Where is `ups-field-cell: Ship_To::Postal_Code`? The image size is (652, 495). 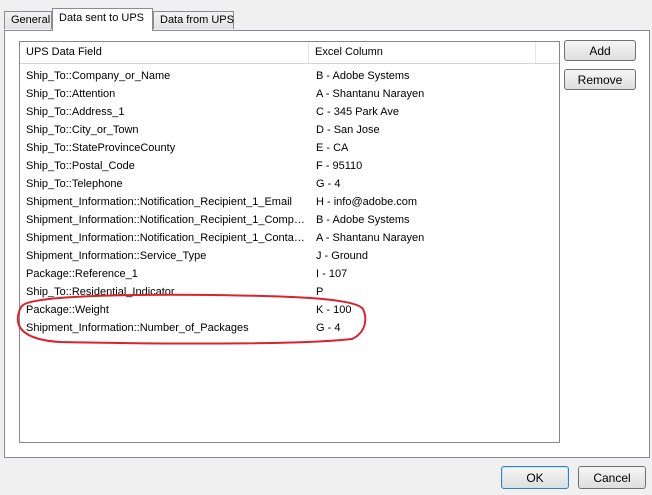 ups-field-cell: Ship_To::Postal_Code is located at coordinates (80, 166).